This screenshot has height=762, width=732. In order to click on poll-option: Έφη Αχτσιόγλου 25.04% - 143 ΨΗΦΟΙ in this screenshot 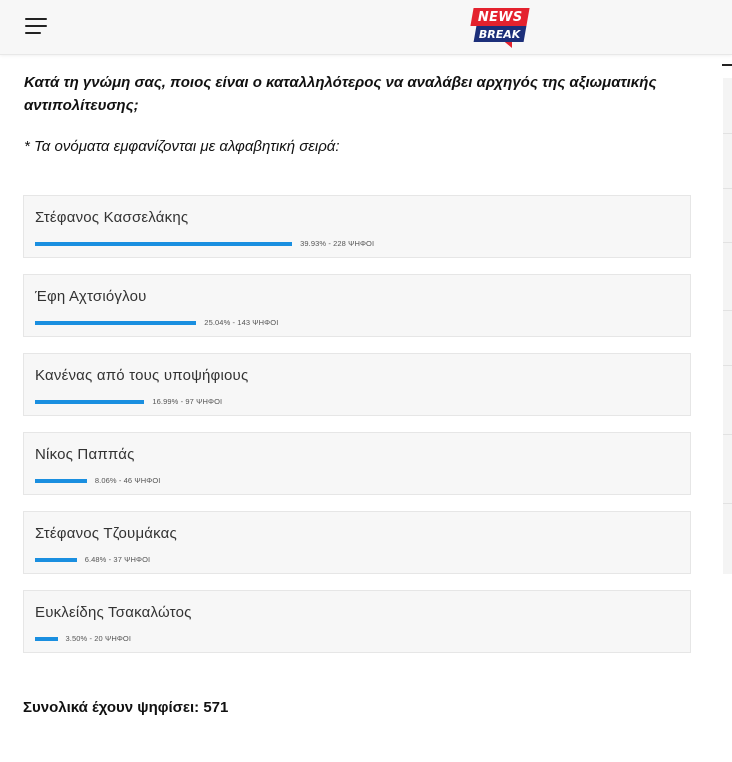, I will do `click(357, 305)`.